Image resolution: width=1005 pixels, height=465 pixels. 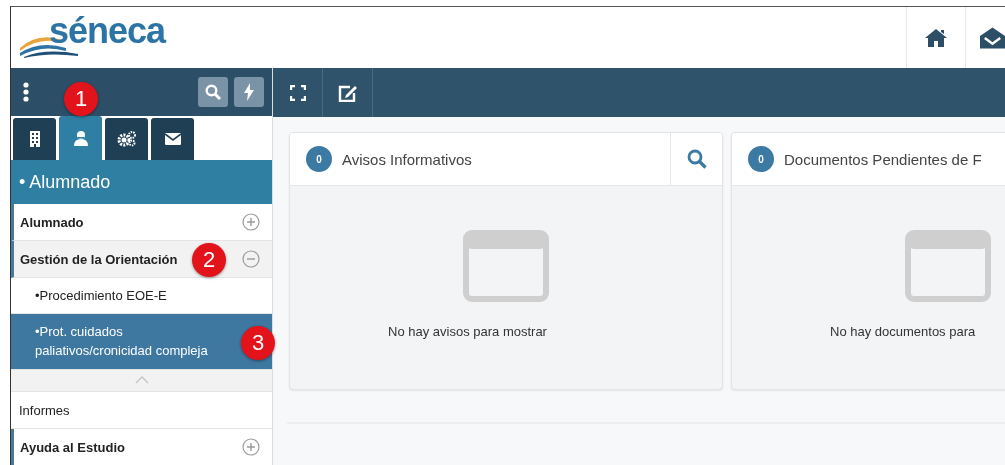 What do you see at coordinates (468, 331) in the screenshot?
I see `empty-message: No hay avisos para mostrar` at bounding box center [468, 331].